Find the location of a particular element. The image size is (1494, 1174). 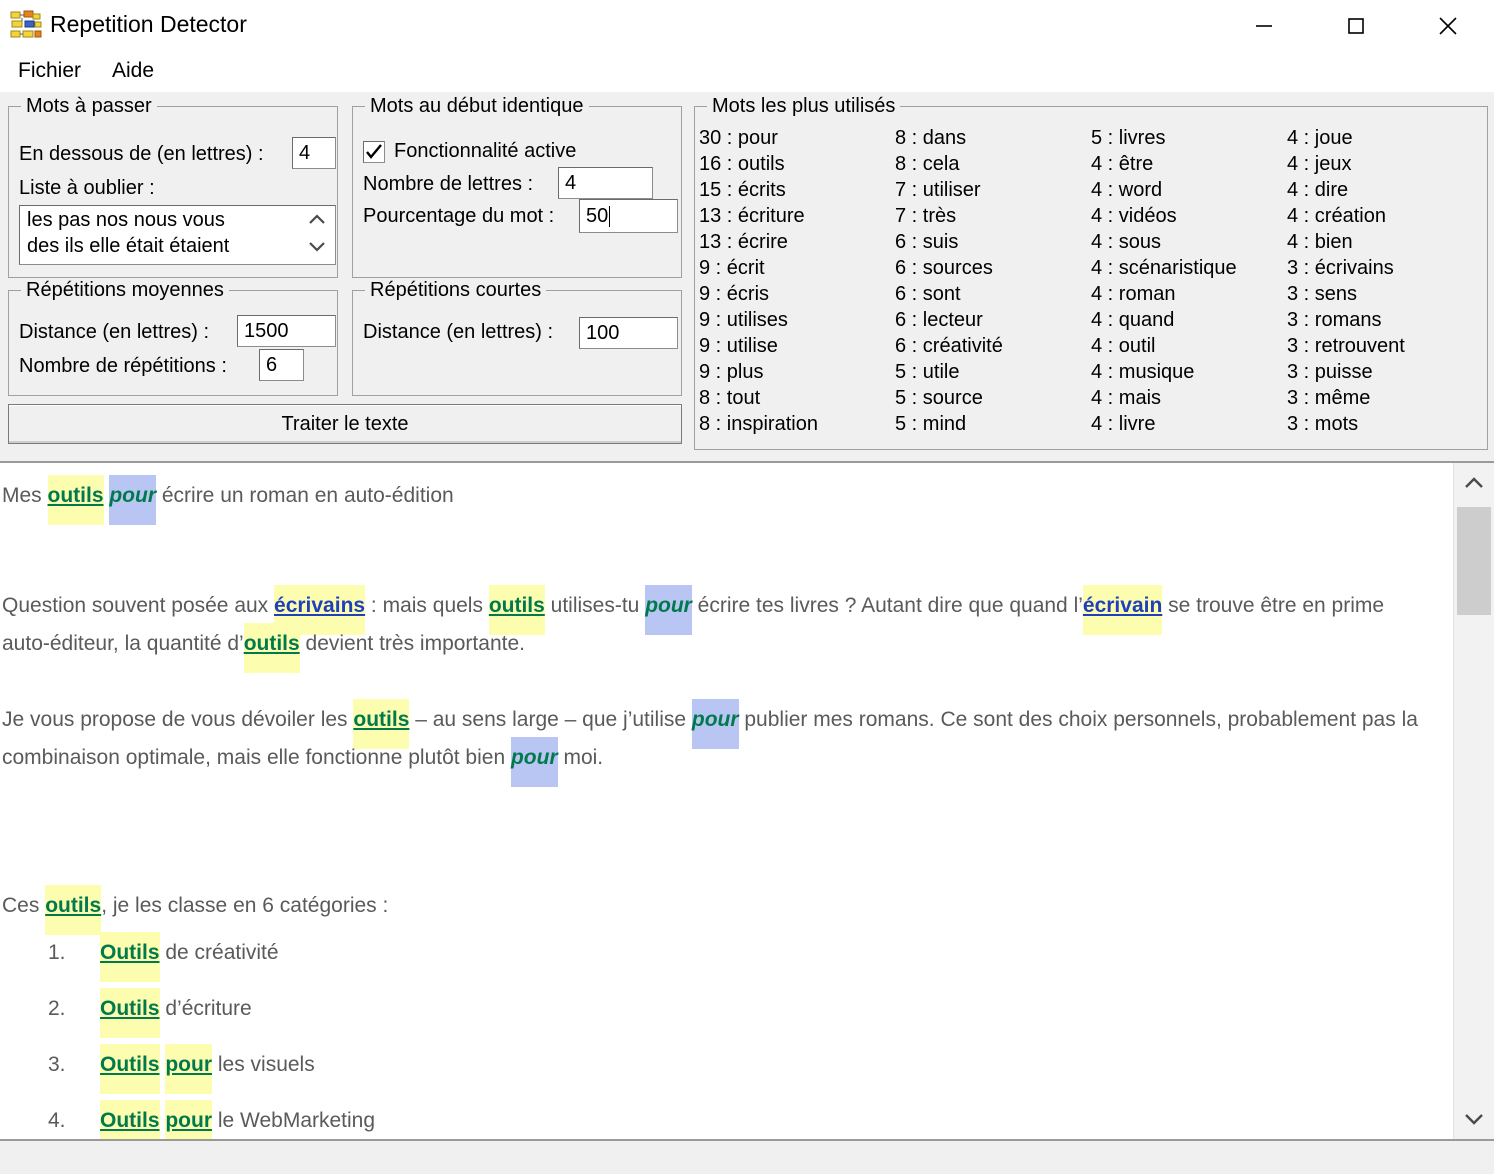

text-run: utilises-tu is located at coordinates (595, 605).